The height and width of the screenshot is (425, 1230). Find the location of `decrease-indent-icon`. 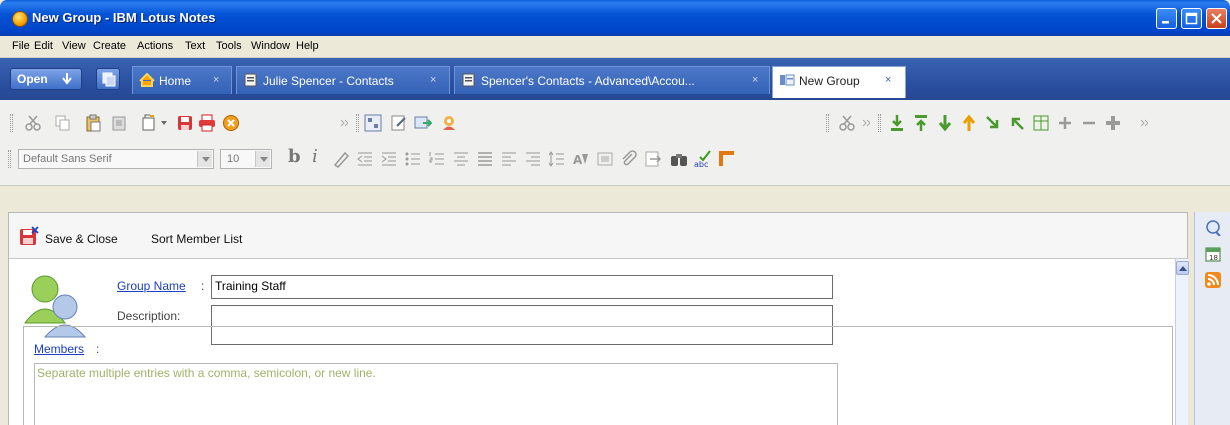

decrease-indent-icon is located at coordinates (365, 159).